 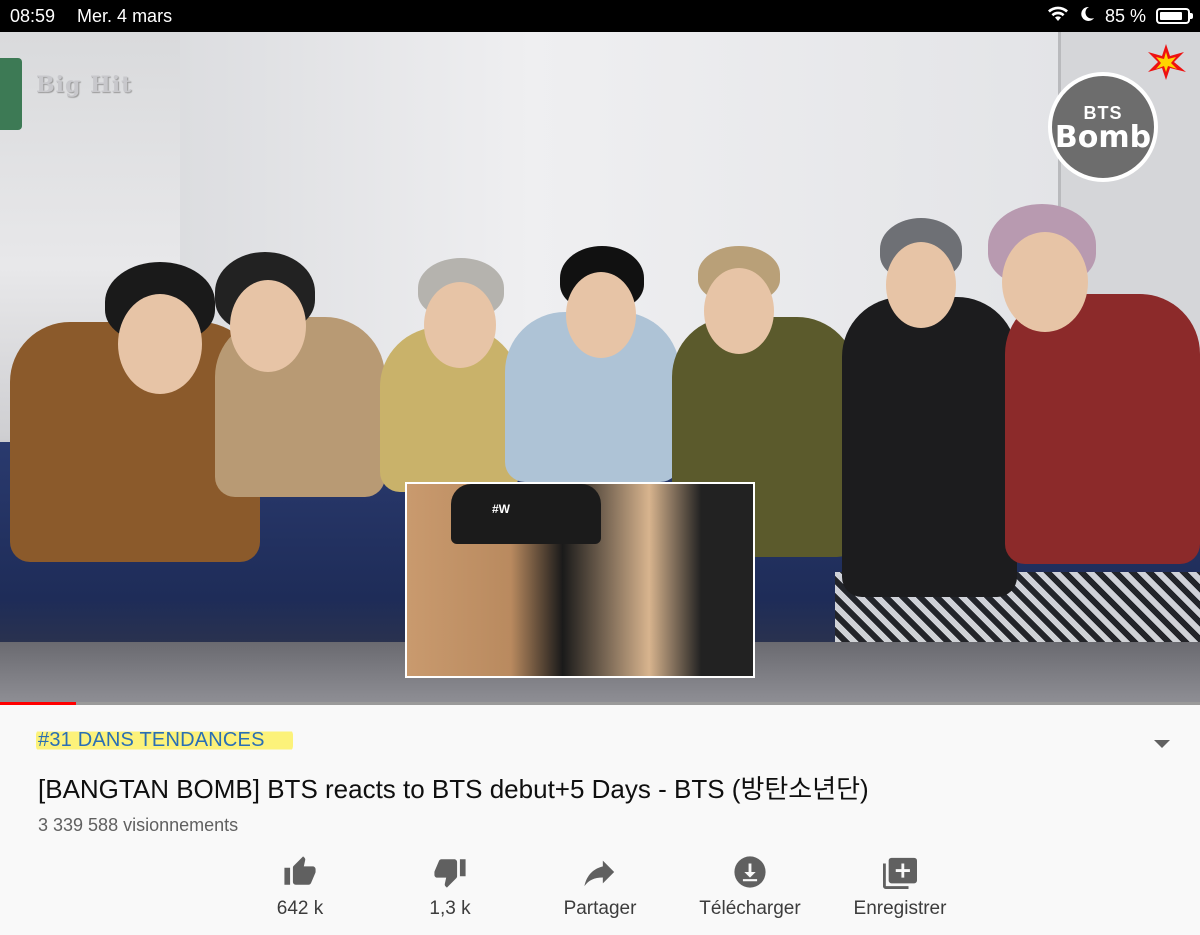 I want to click on spark-icon, so click(x=1167, y=62).